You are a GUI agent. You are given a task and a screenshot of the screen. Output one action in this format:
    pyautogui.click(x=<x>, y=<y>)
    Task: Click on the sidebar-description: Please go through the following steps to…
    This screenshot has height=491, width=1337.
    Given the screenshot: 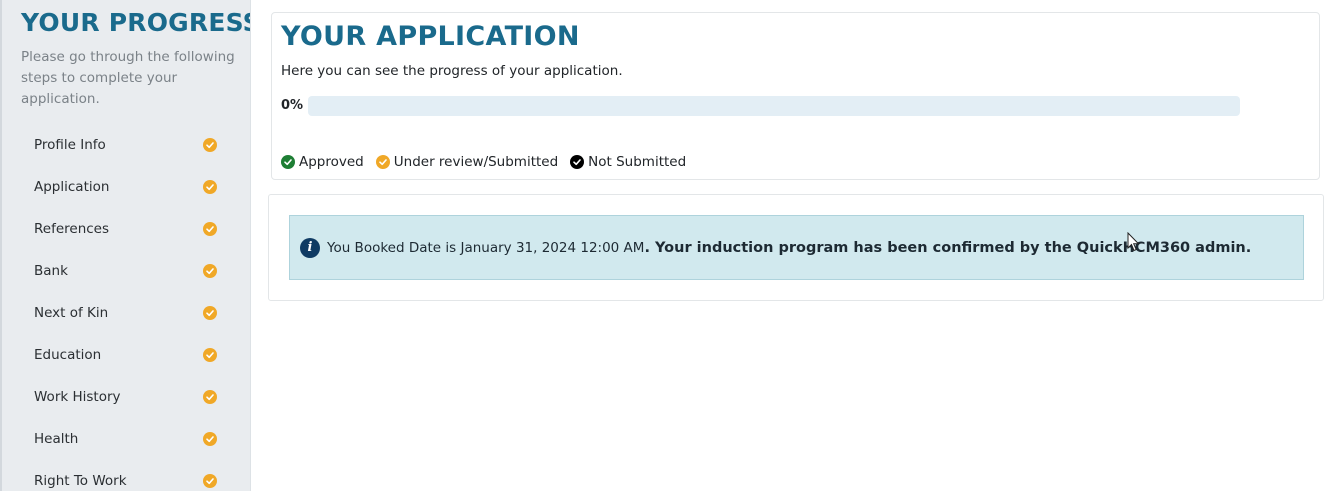 What is the action you would take?
    pyautogui.click(x=128, y=78)
    